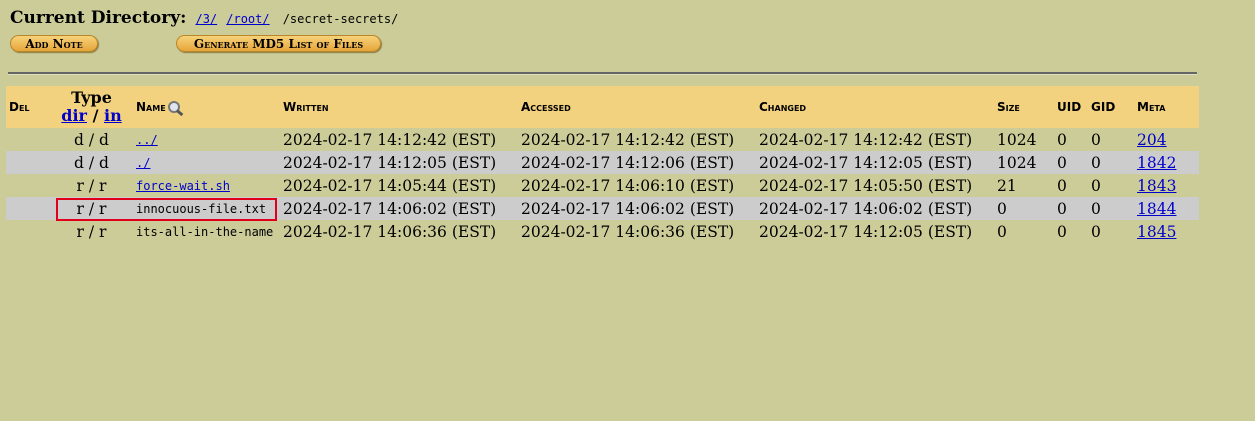 The height and width of the screenshot is (421, 1255). What do you see at coordinates (628, 139) in the screenshot?
I see `accessed-cell: 2024-02-17 14:12:42 (EST)` at bounding box center [628, 139].